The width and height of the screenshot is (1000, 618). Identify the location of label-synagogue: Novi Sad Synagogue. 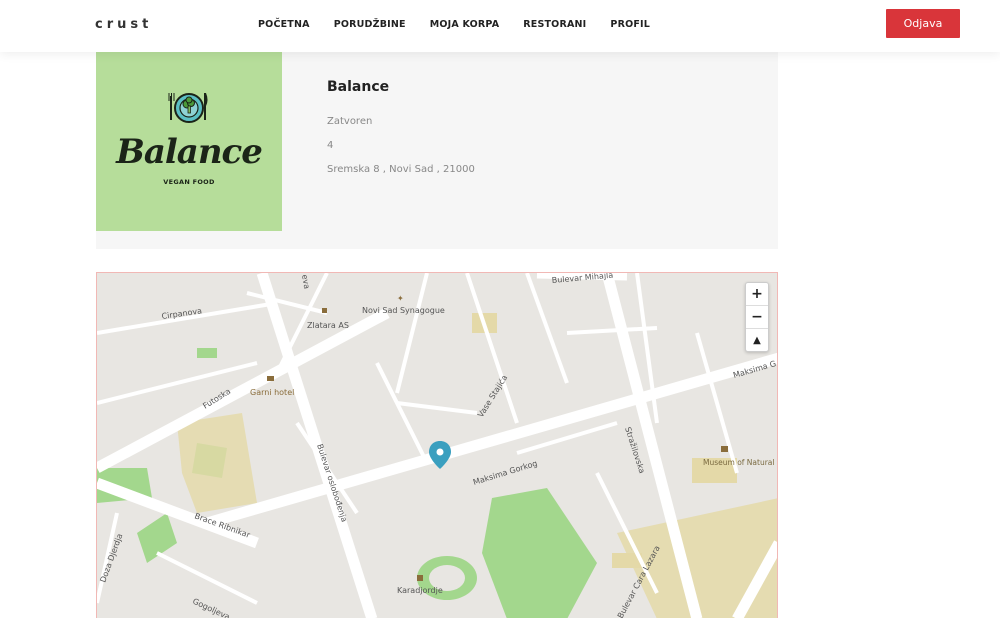
(403, 310).